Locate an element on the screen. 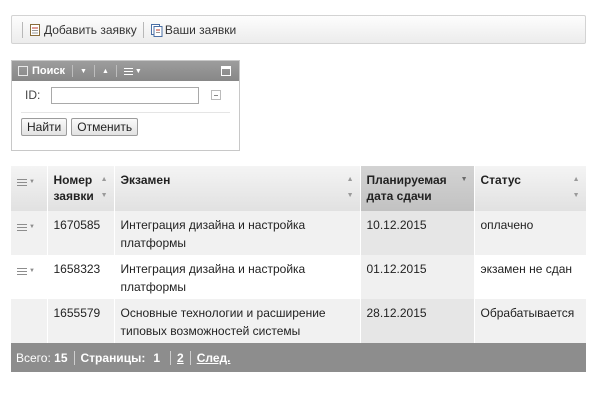 Image resolution: width=603 pixels, height=393 pixels. cell-number: 1655579 is located at coordinates (81, 321).